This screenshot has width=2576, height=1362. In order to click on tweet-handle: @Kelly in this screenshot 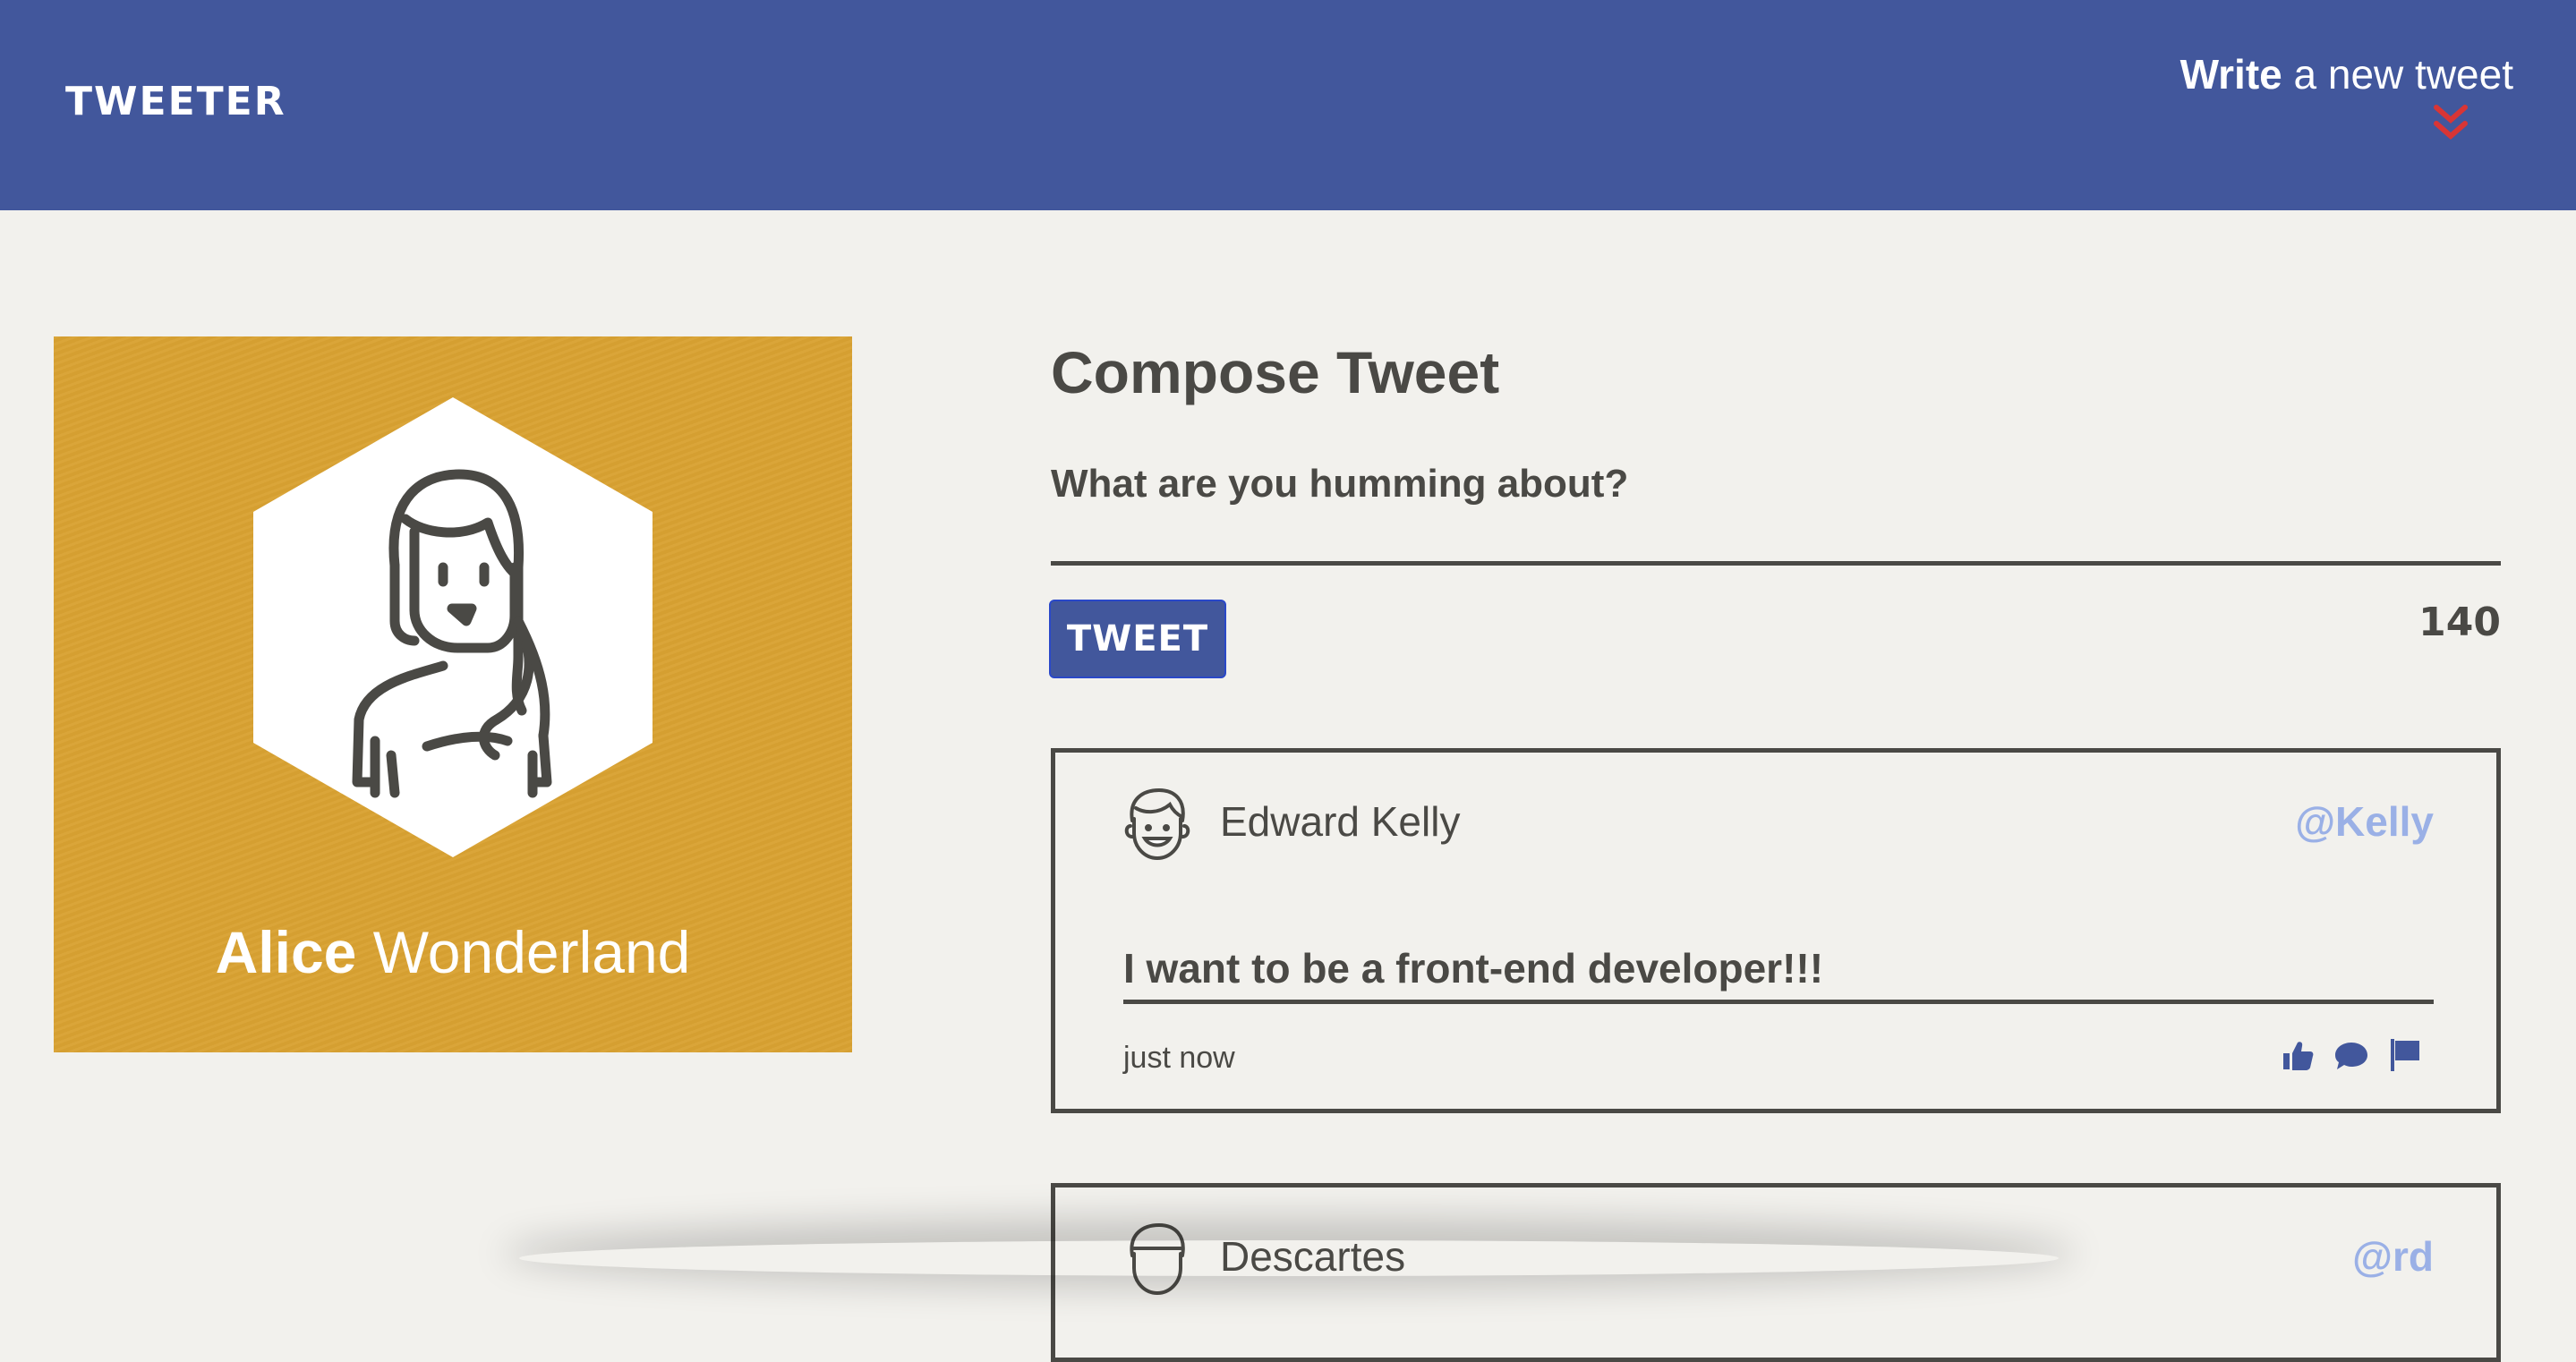, I will do `click(2364, 821)`.